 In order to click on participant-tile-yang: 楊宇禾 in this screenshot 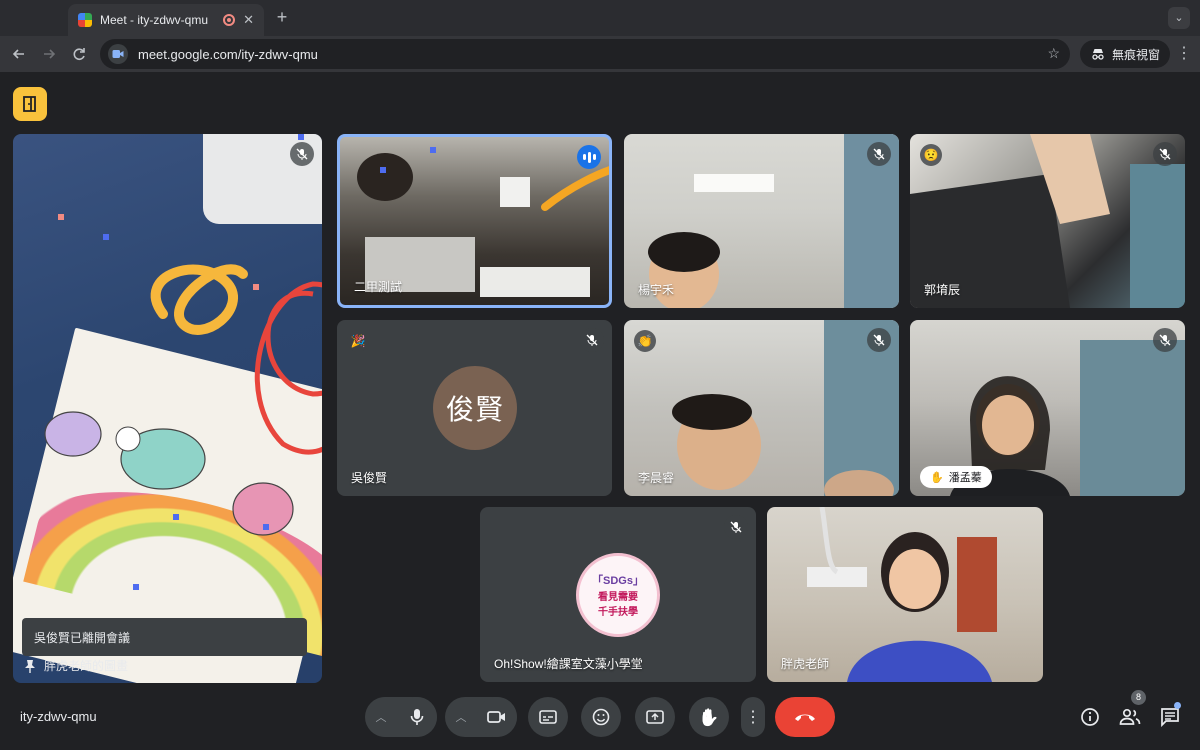, I will do `click(761, 221)`.